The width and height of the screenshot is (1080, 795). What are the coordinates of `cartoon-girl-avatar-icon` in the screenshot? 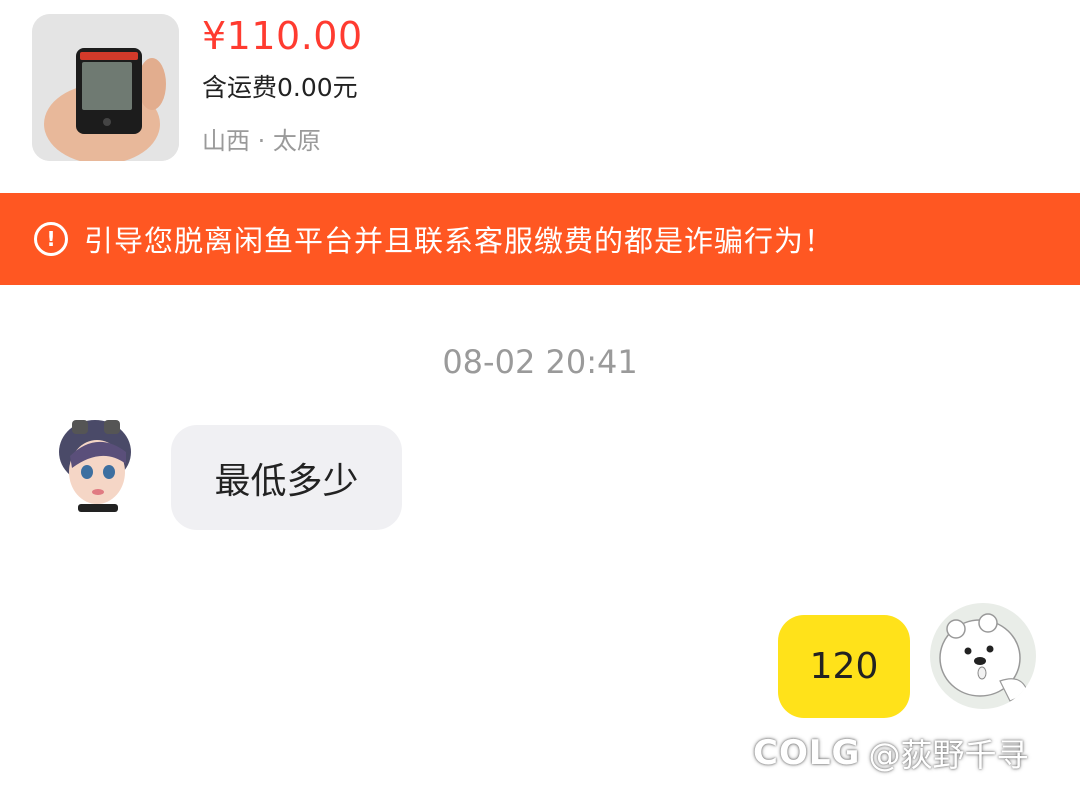 It's located at (95, 465).